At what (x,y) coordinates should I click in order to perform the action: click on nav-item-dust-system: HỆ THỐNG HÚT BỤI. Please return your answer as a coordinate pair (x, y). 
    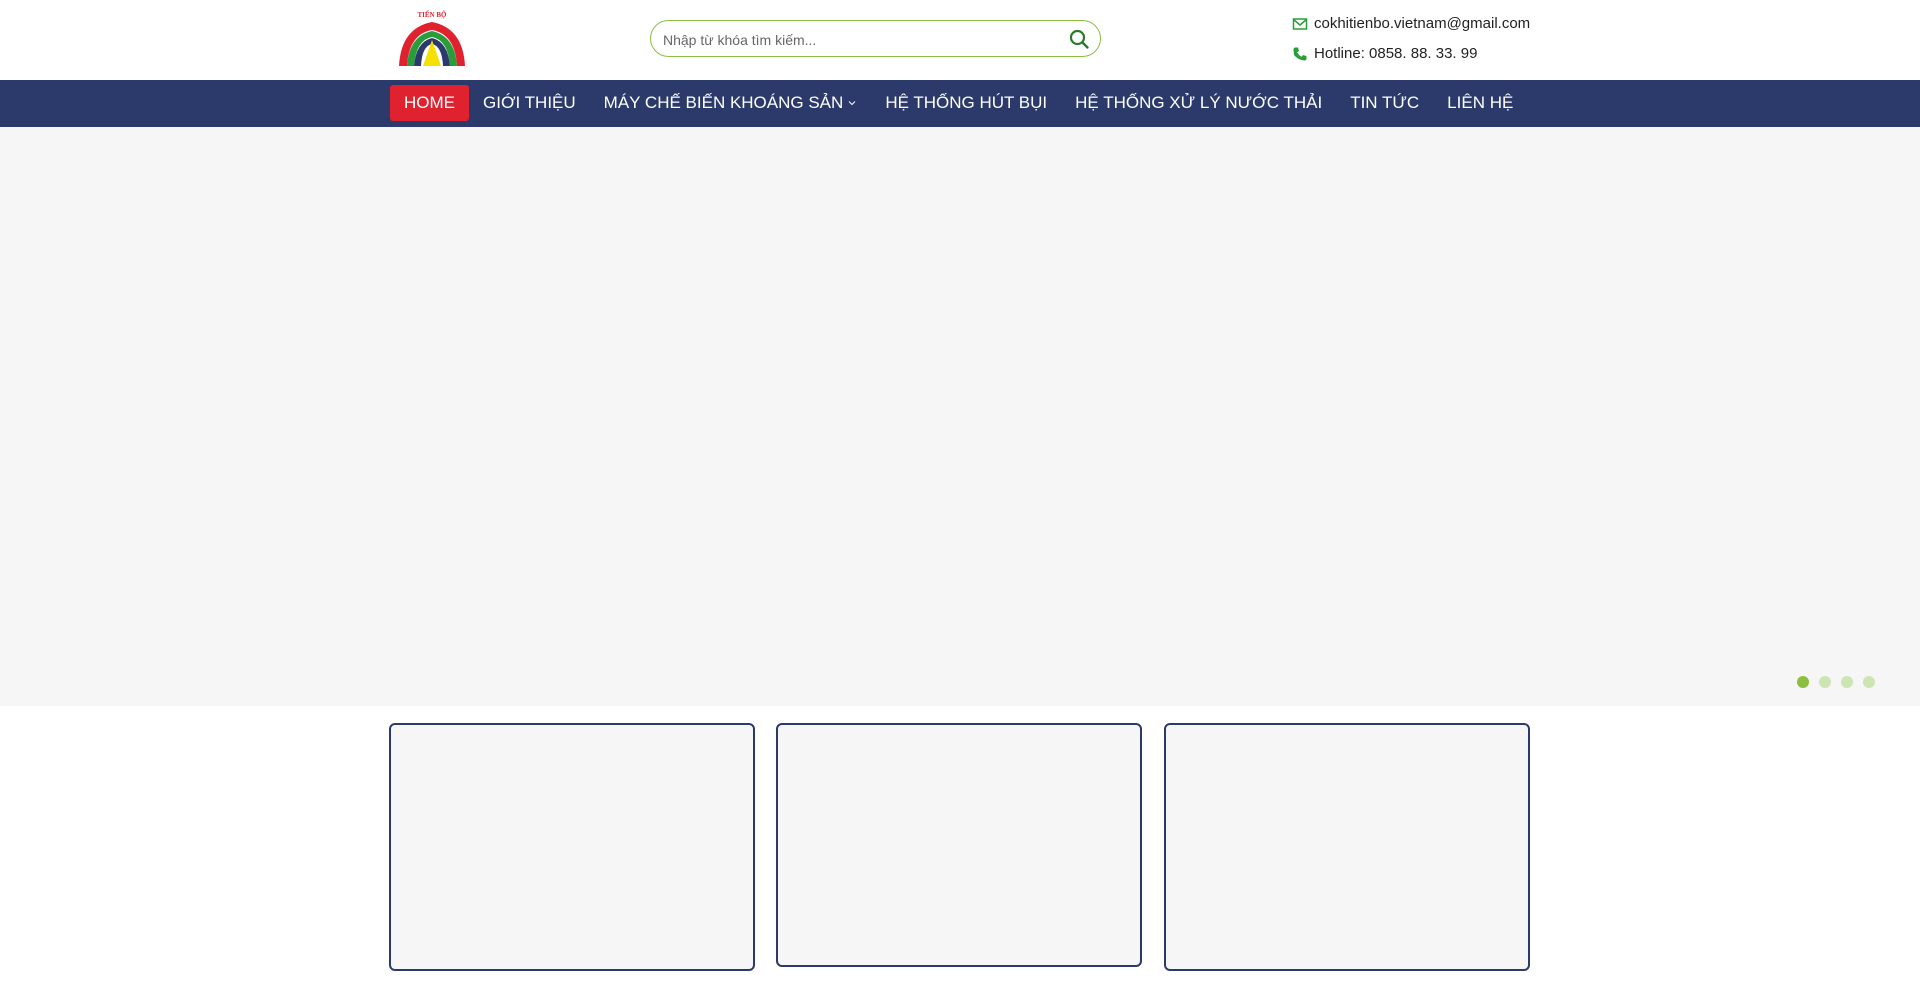
    Looking at the image, I should click on (966, 103).